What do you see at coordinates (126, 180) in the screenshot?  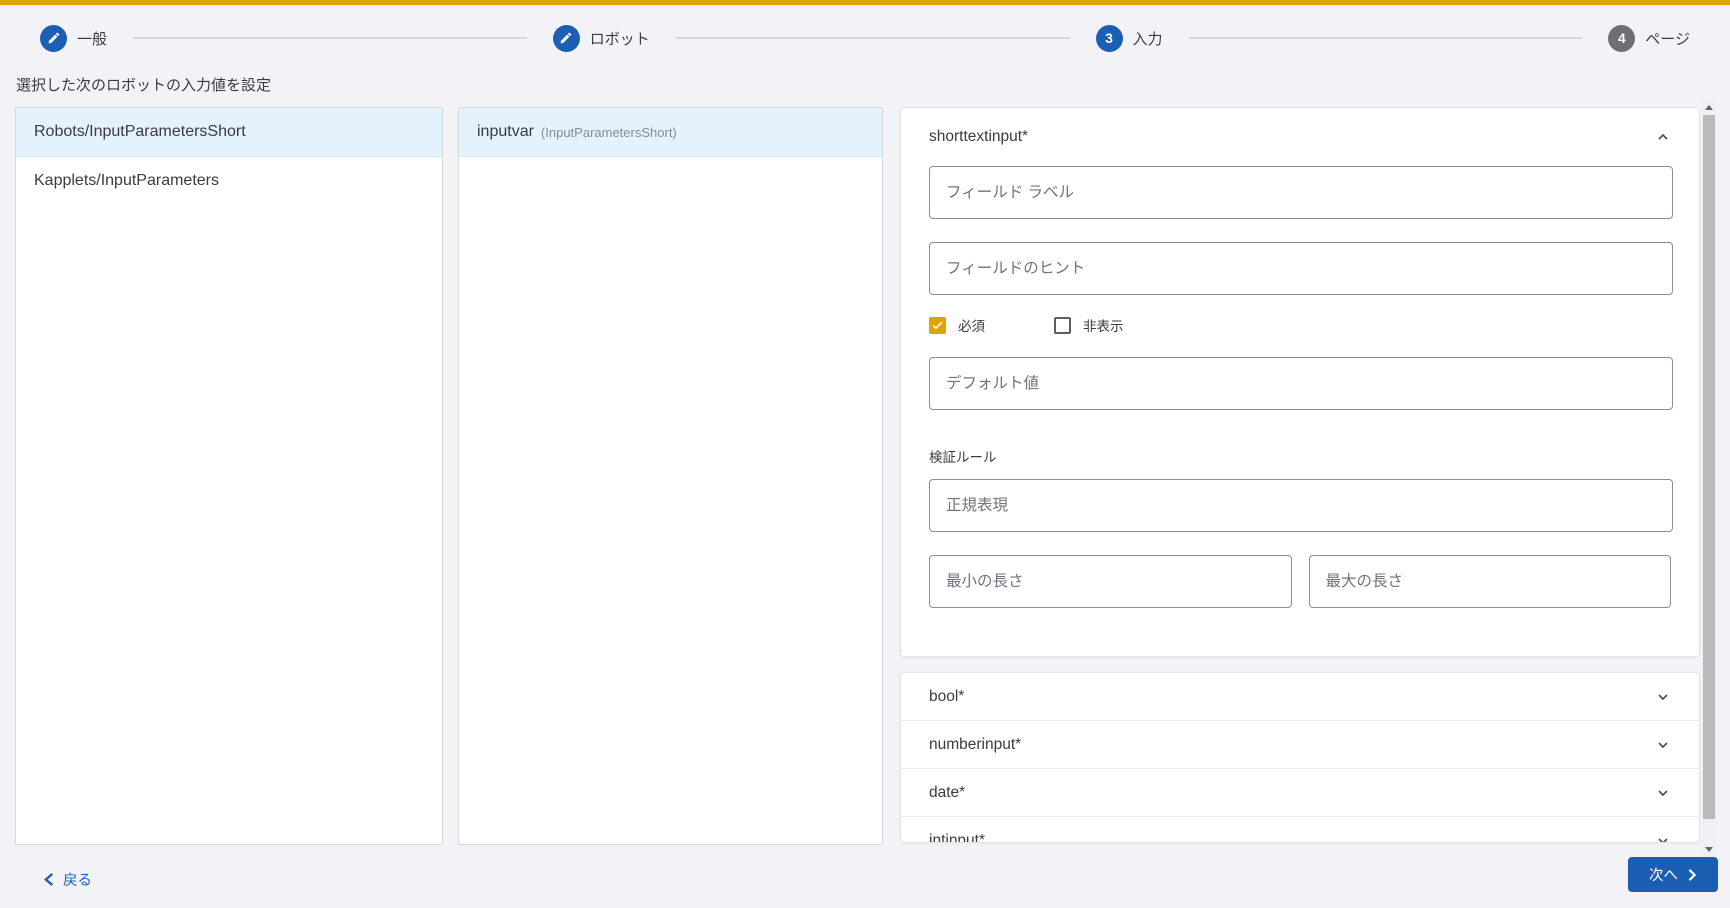 I see `robot-name: Kapplets/InputParameters` at bounding box center [126, 180].